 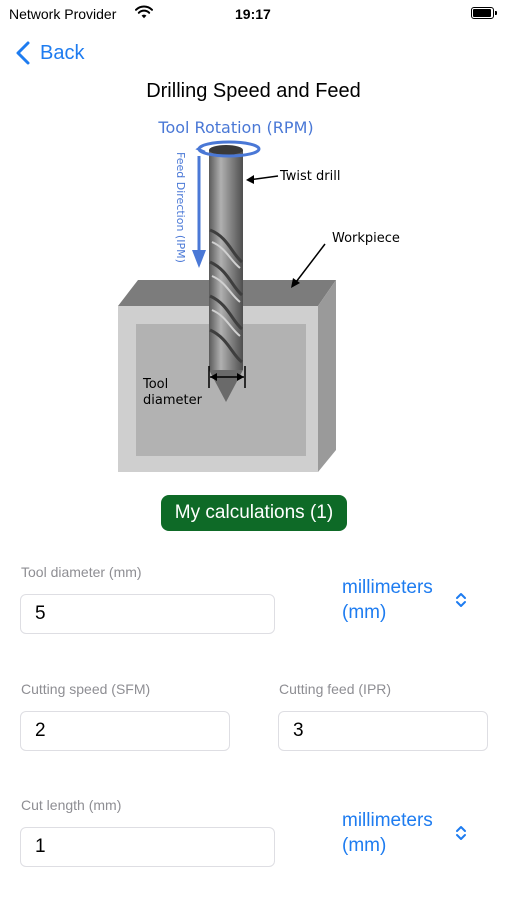 I want to click on cut-length-unit-select: millimeters (mm), so click(x=387, y=833).